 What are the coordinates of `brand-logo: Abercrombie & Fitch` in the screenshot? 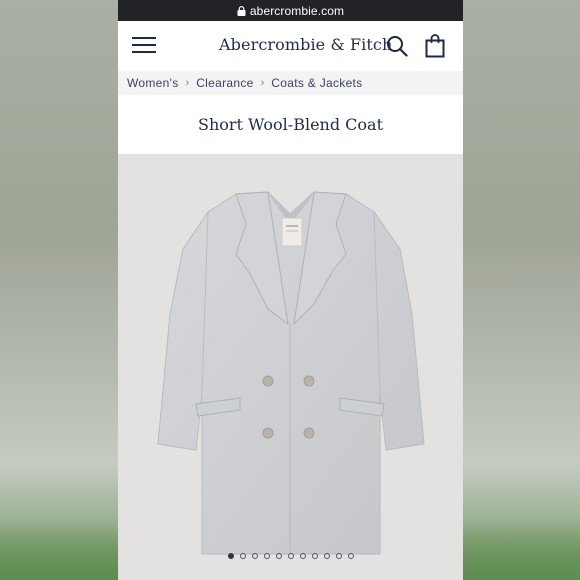 It's located at (305, 44).